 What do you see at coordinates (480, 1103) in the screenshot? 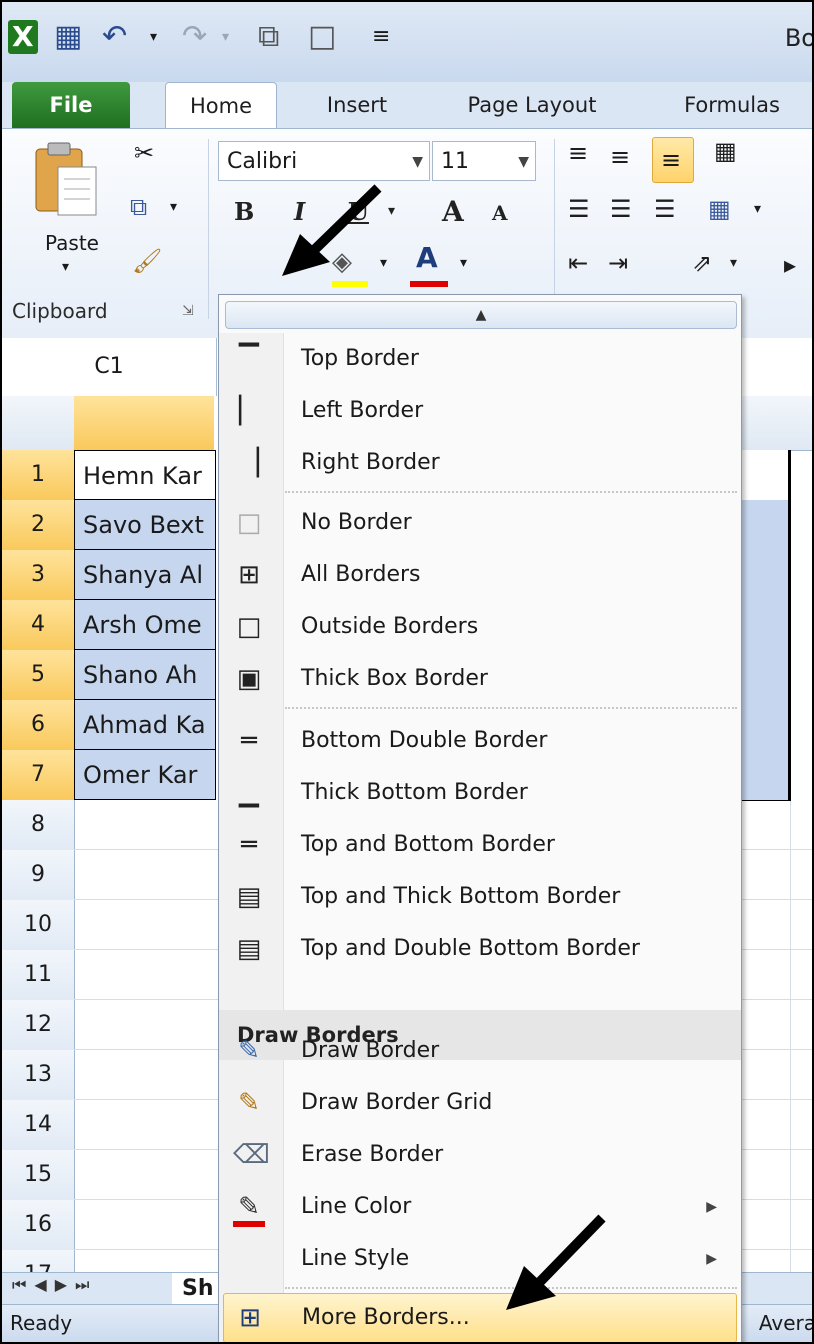
I see `menu-item-draw-border-grid: ✎ Draw Border Grid` at bounding box center [480, 1103].